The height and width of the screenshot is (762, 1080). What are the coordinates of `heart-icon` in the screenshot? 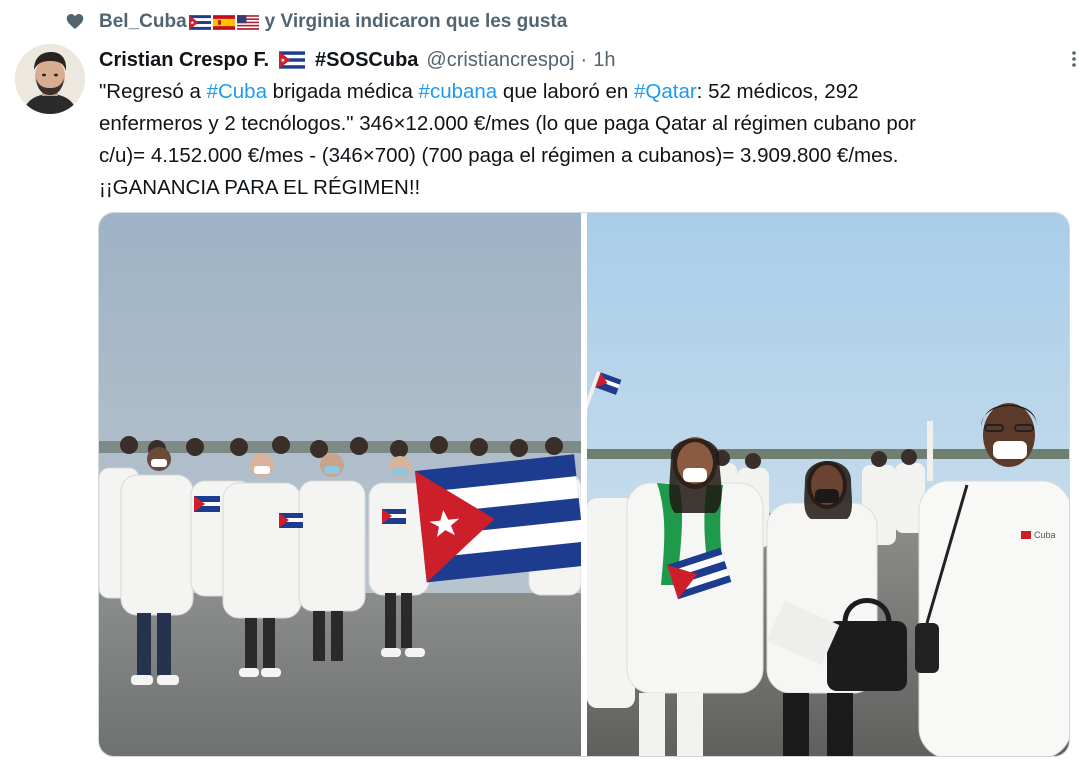 It's located at (75, 21).